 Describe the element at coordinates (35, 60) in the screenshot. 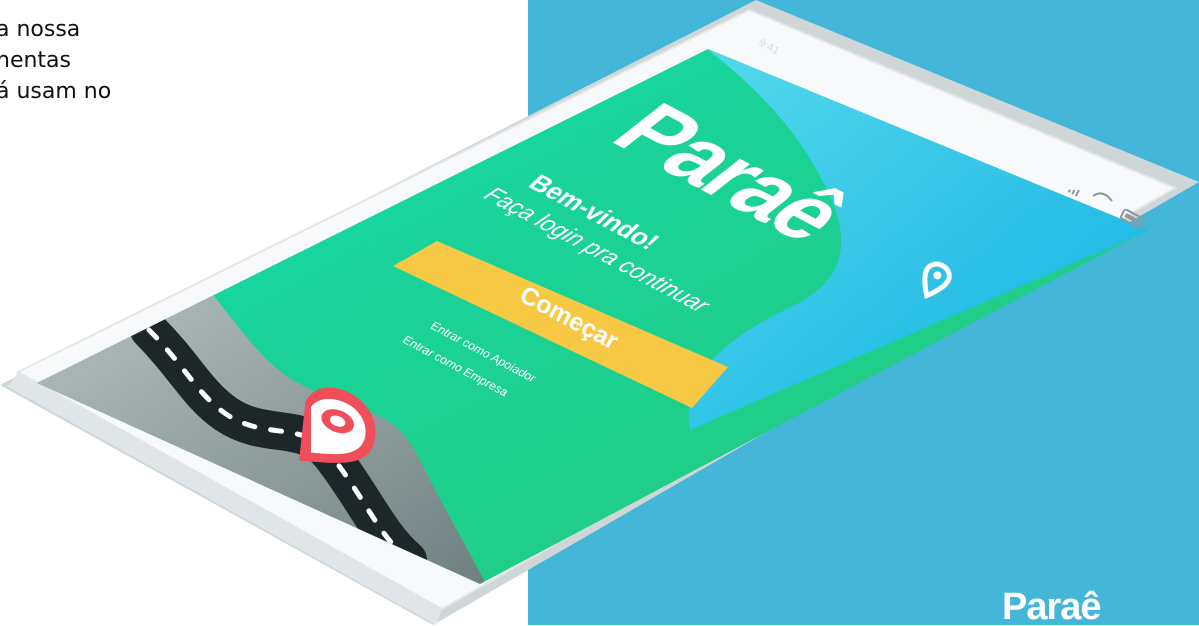

I see `left-text-line-2: nentas` at that location.